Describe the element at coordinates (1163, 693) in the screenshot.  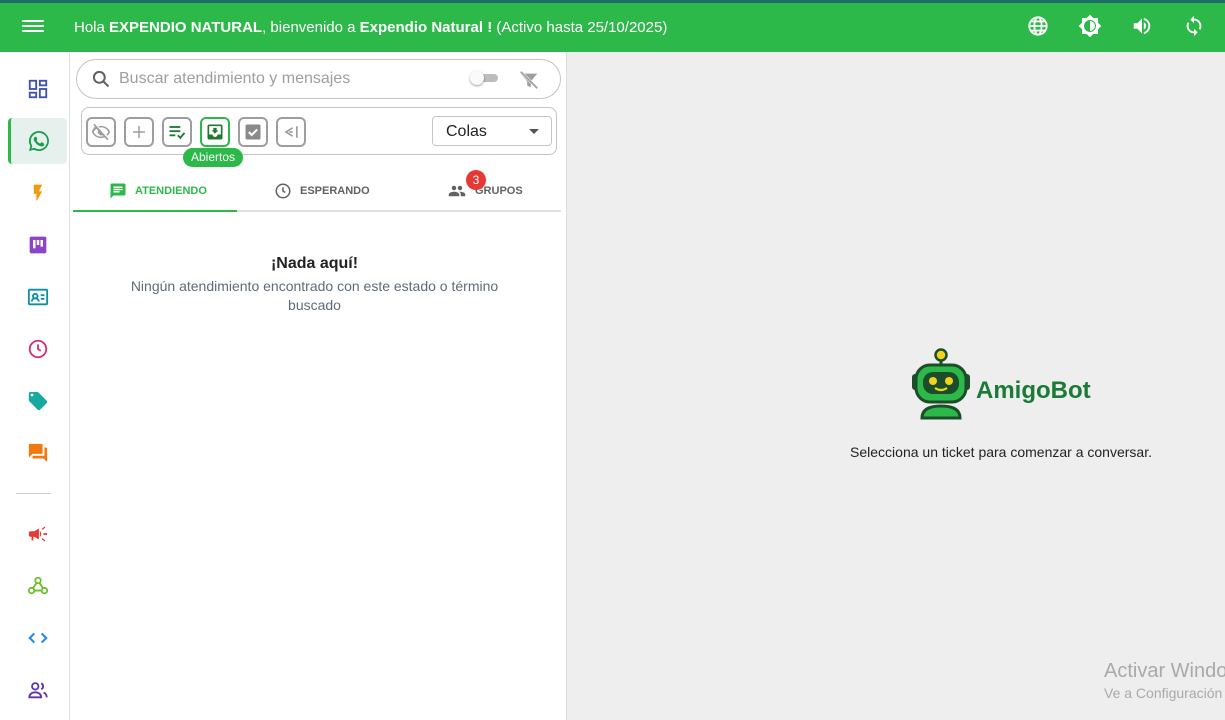
I see `activation-watermark-subtitle: Ve a Configuración` at that location.